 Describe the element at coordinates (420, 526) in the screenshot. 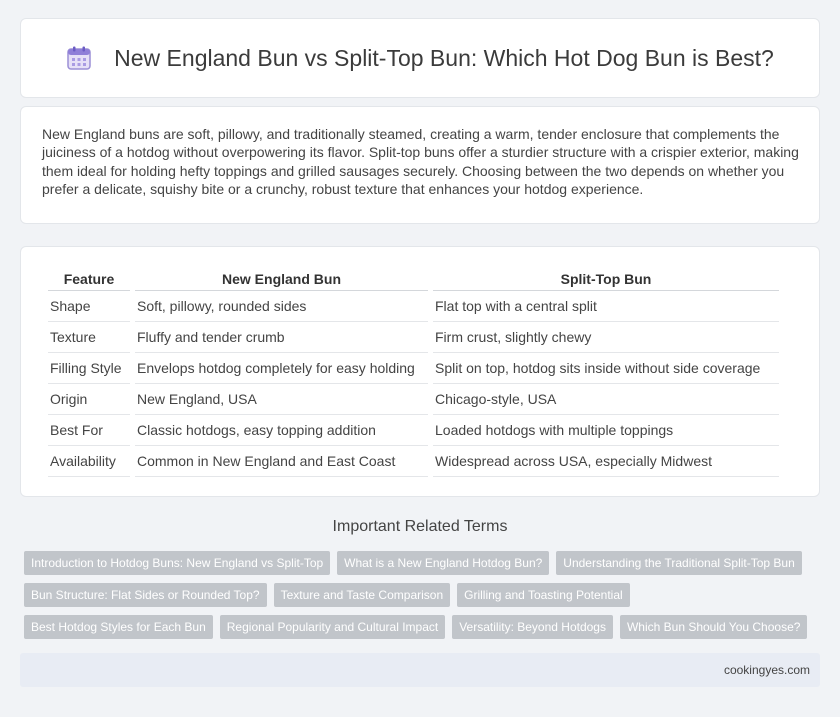

I see `related-terms-title: Important Related Terms` at that location.